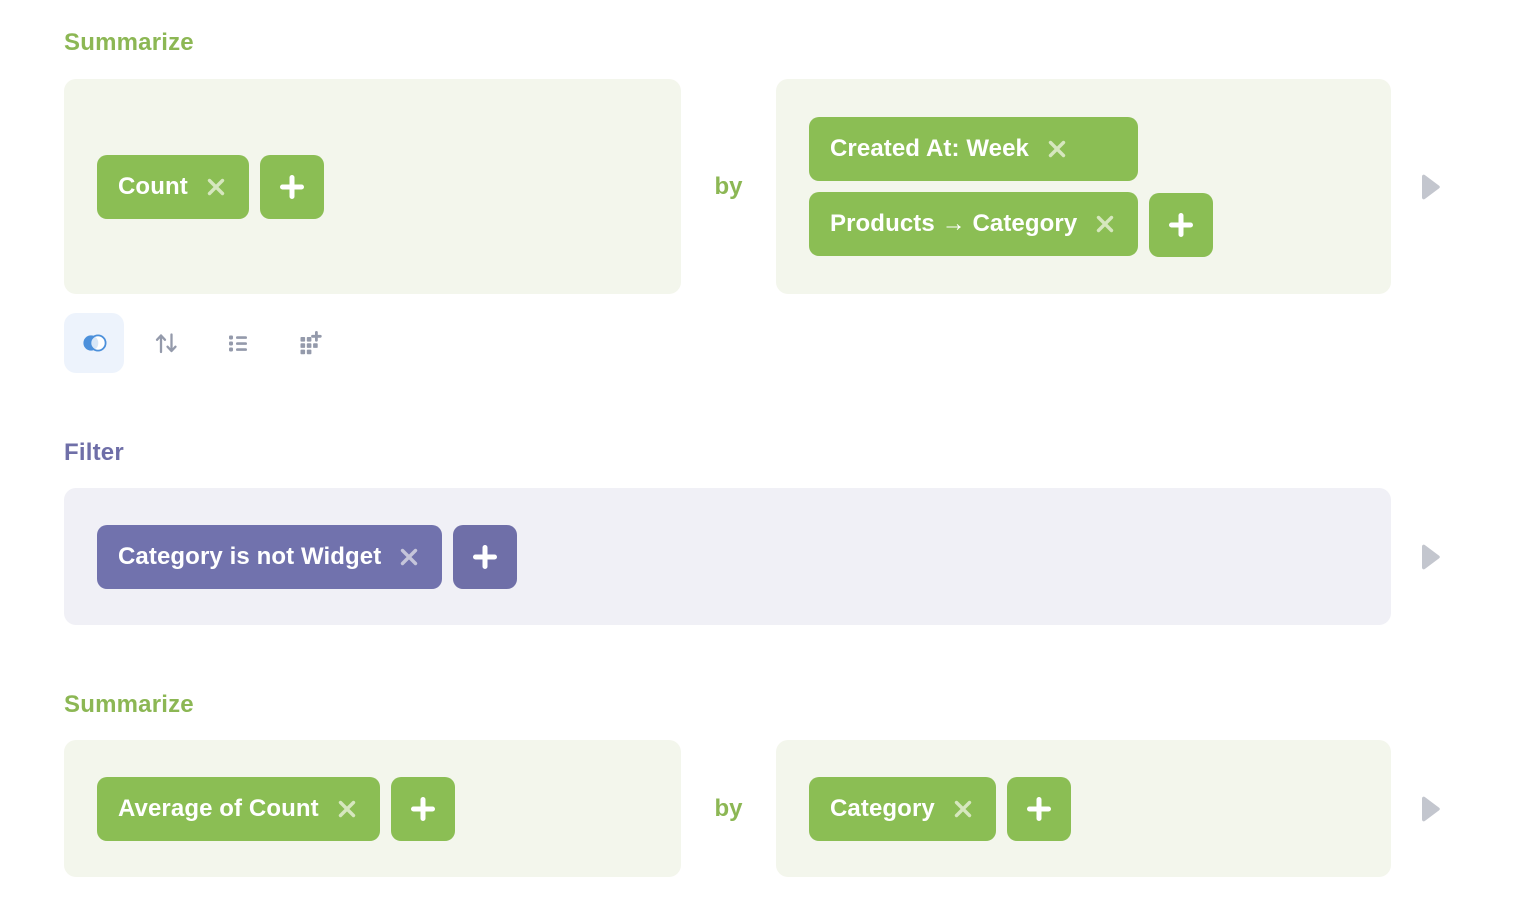  I want to click on breakout-pill-stack: Created At: Week Products → Category, so click(974, 186).